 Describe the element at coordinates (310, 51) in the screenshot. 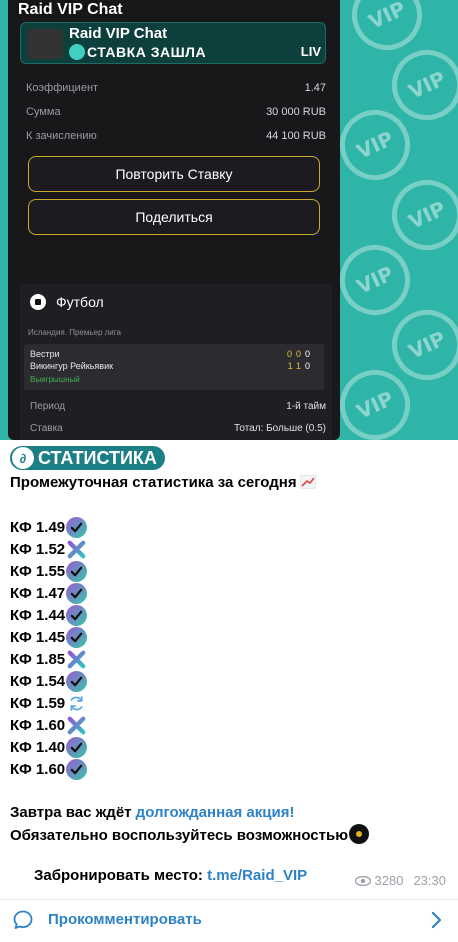

I see `pinned-live: LIV` at that location.